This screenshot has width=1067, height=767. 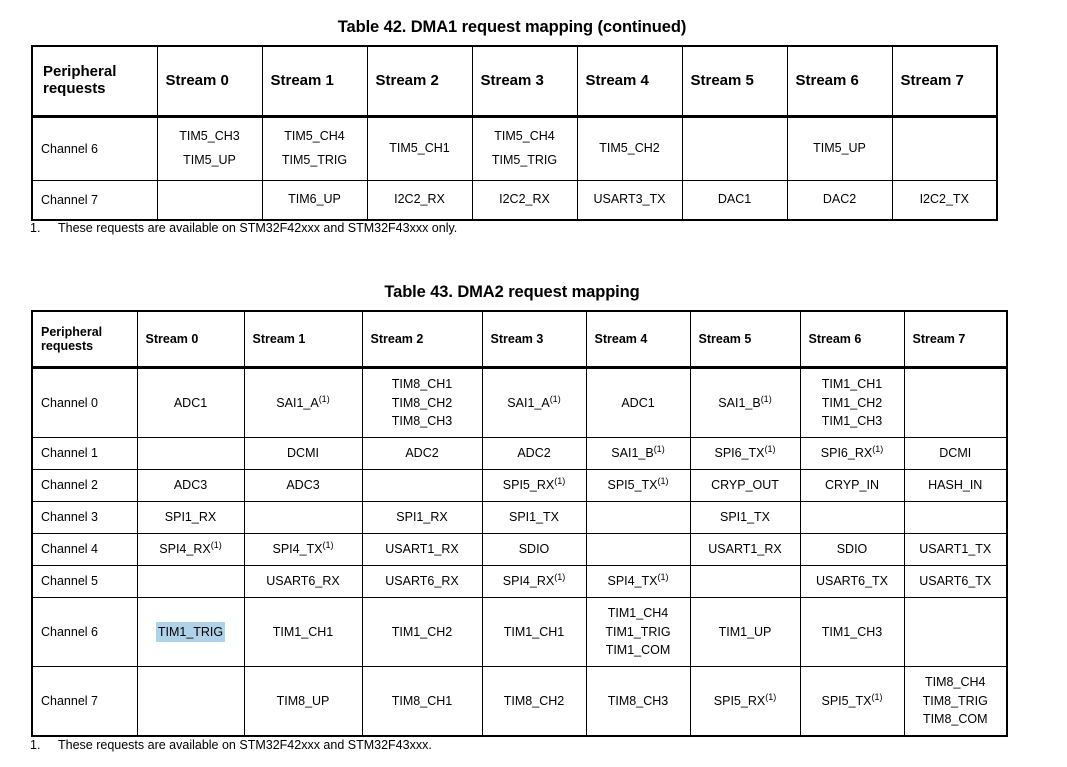 I want to click on cell-channel-4-stream-0: SPI4_RX(1), so click(x=190, y=549).